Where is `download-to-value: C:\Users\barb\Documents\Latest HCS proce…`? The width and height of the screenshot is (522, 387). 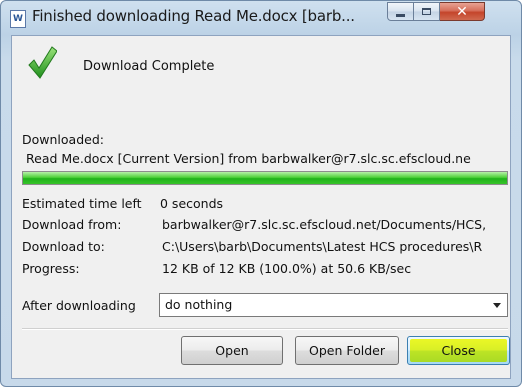 download-to-value: C:\Users\barb\Documents\Latest HCS proce… is located at coordinates (322, 246).